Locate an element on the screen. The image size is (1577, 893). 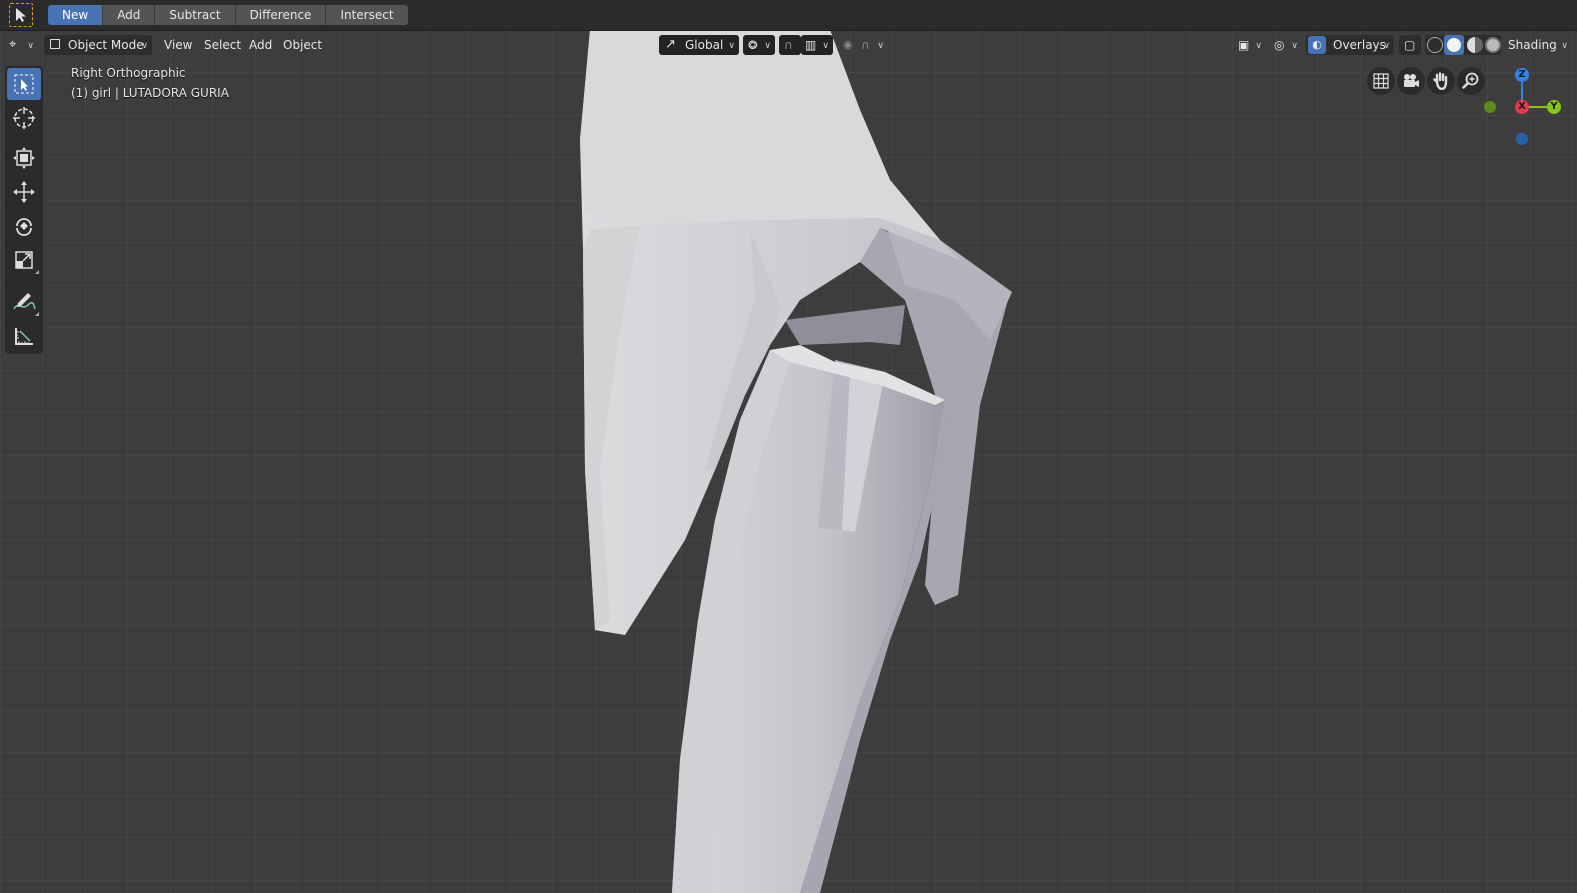
tool-move is located at coordinates (24, 192).